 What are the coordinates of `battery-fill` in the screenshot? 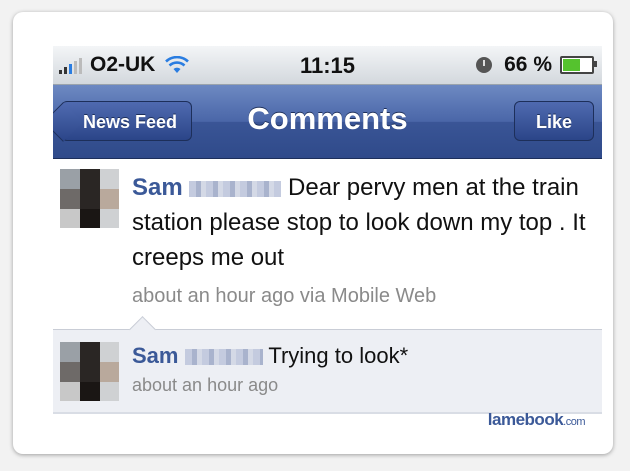 It's located at (572, 65).